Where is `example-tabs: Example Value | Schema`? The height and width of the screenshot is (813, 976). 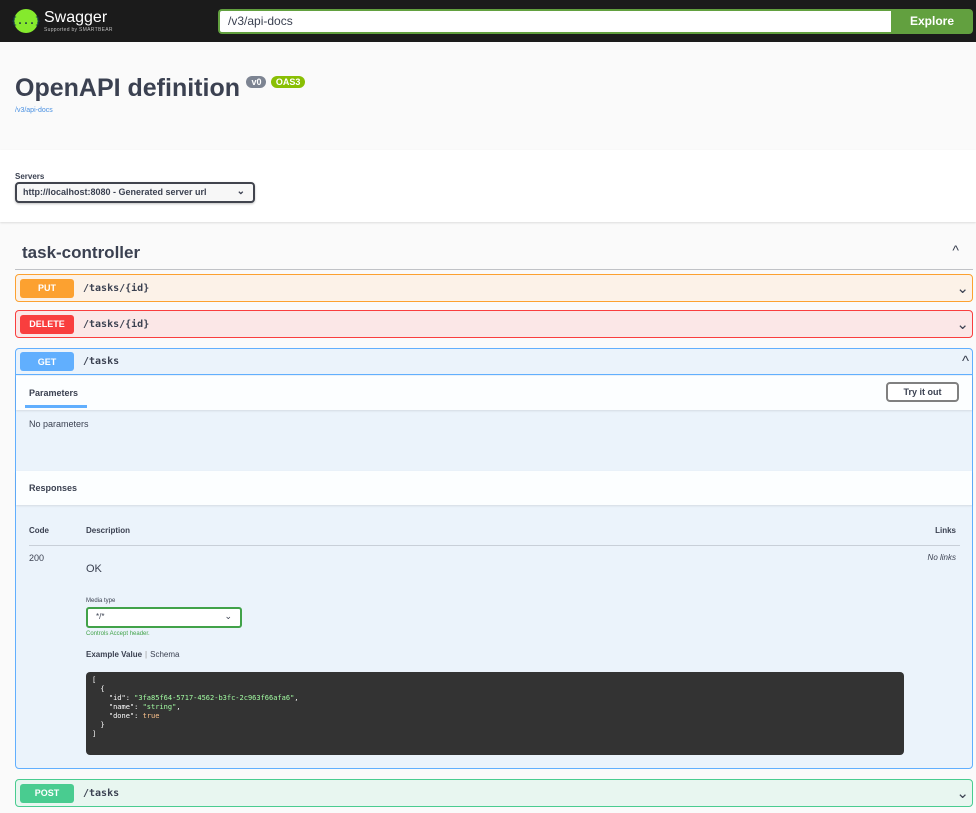
example-tabs: Example Value | Schema is located at coordinates (132, 654).